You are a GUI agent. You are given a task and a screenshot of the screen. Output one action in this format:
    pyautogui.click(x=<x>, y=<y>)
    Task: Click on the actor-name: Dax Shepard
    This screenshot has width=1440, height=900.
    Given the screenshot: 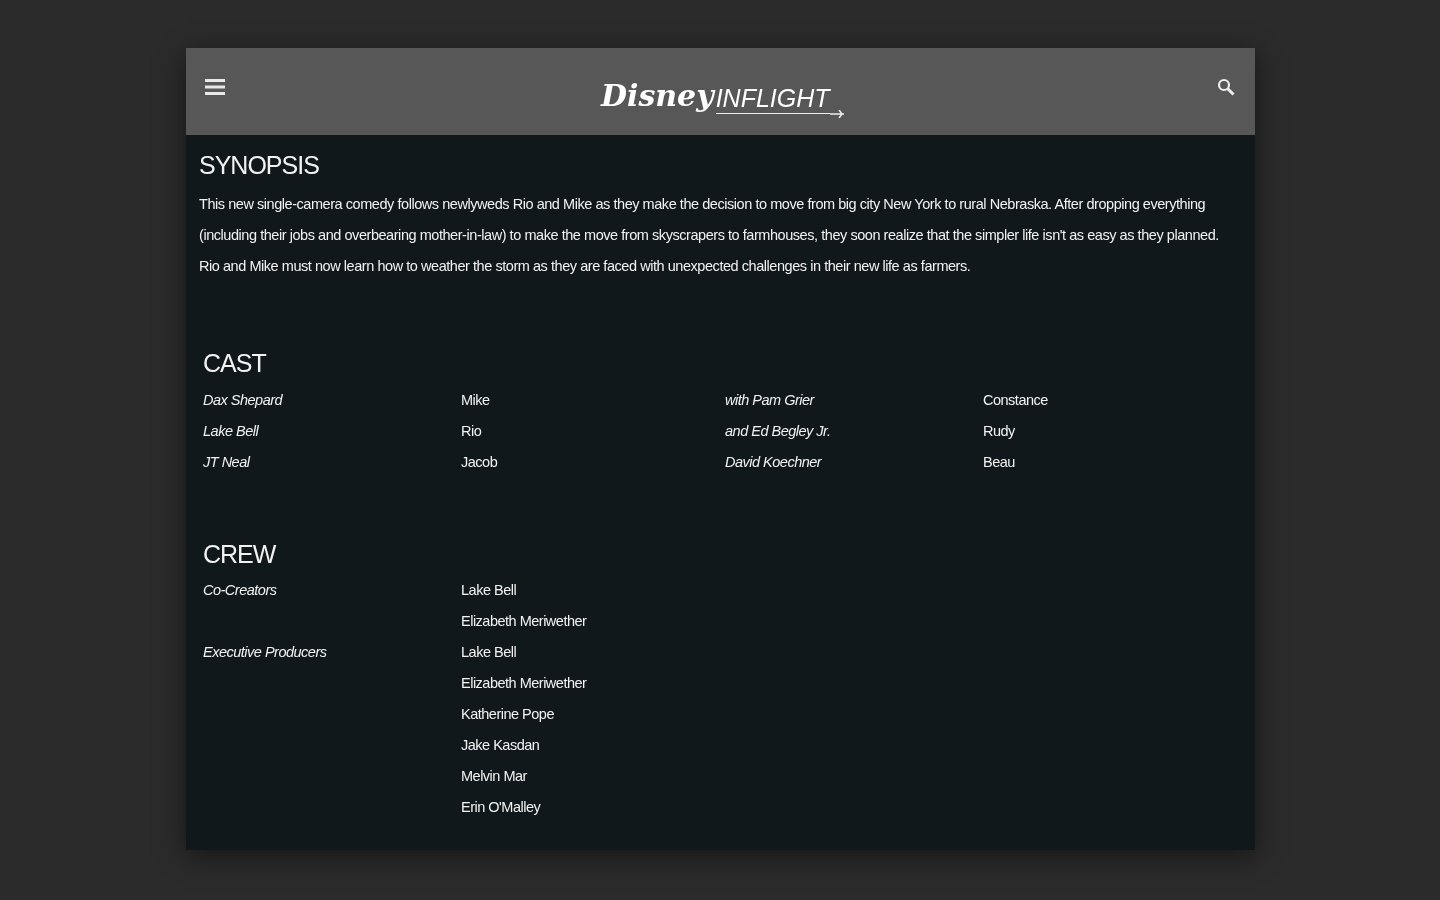 What is the action you would take?
    pyautogui.click(x=243, y=399)
    